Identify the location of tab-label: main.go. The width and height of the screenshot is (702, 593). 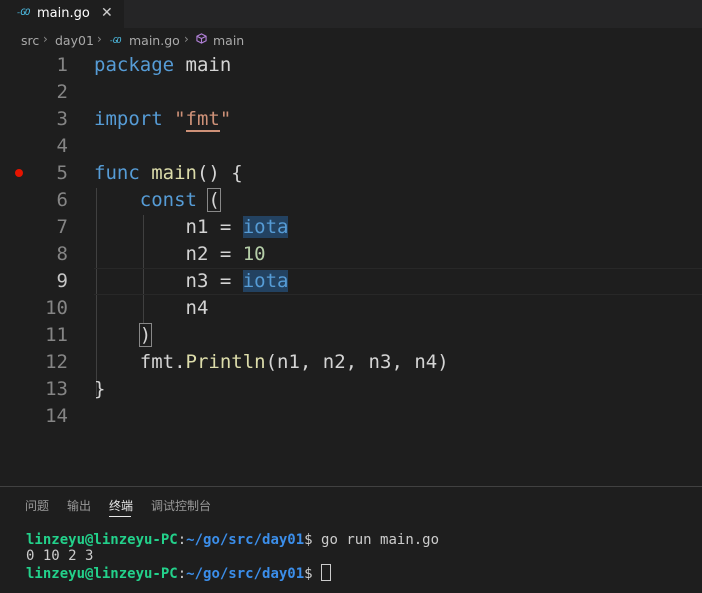
(63, 13).